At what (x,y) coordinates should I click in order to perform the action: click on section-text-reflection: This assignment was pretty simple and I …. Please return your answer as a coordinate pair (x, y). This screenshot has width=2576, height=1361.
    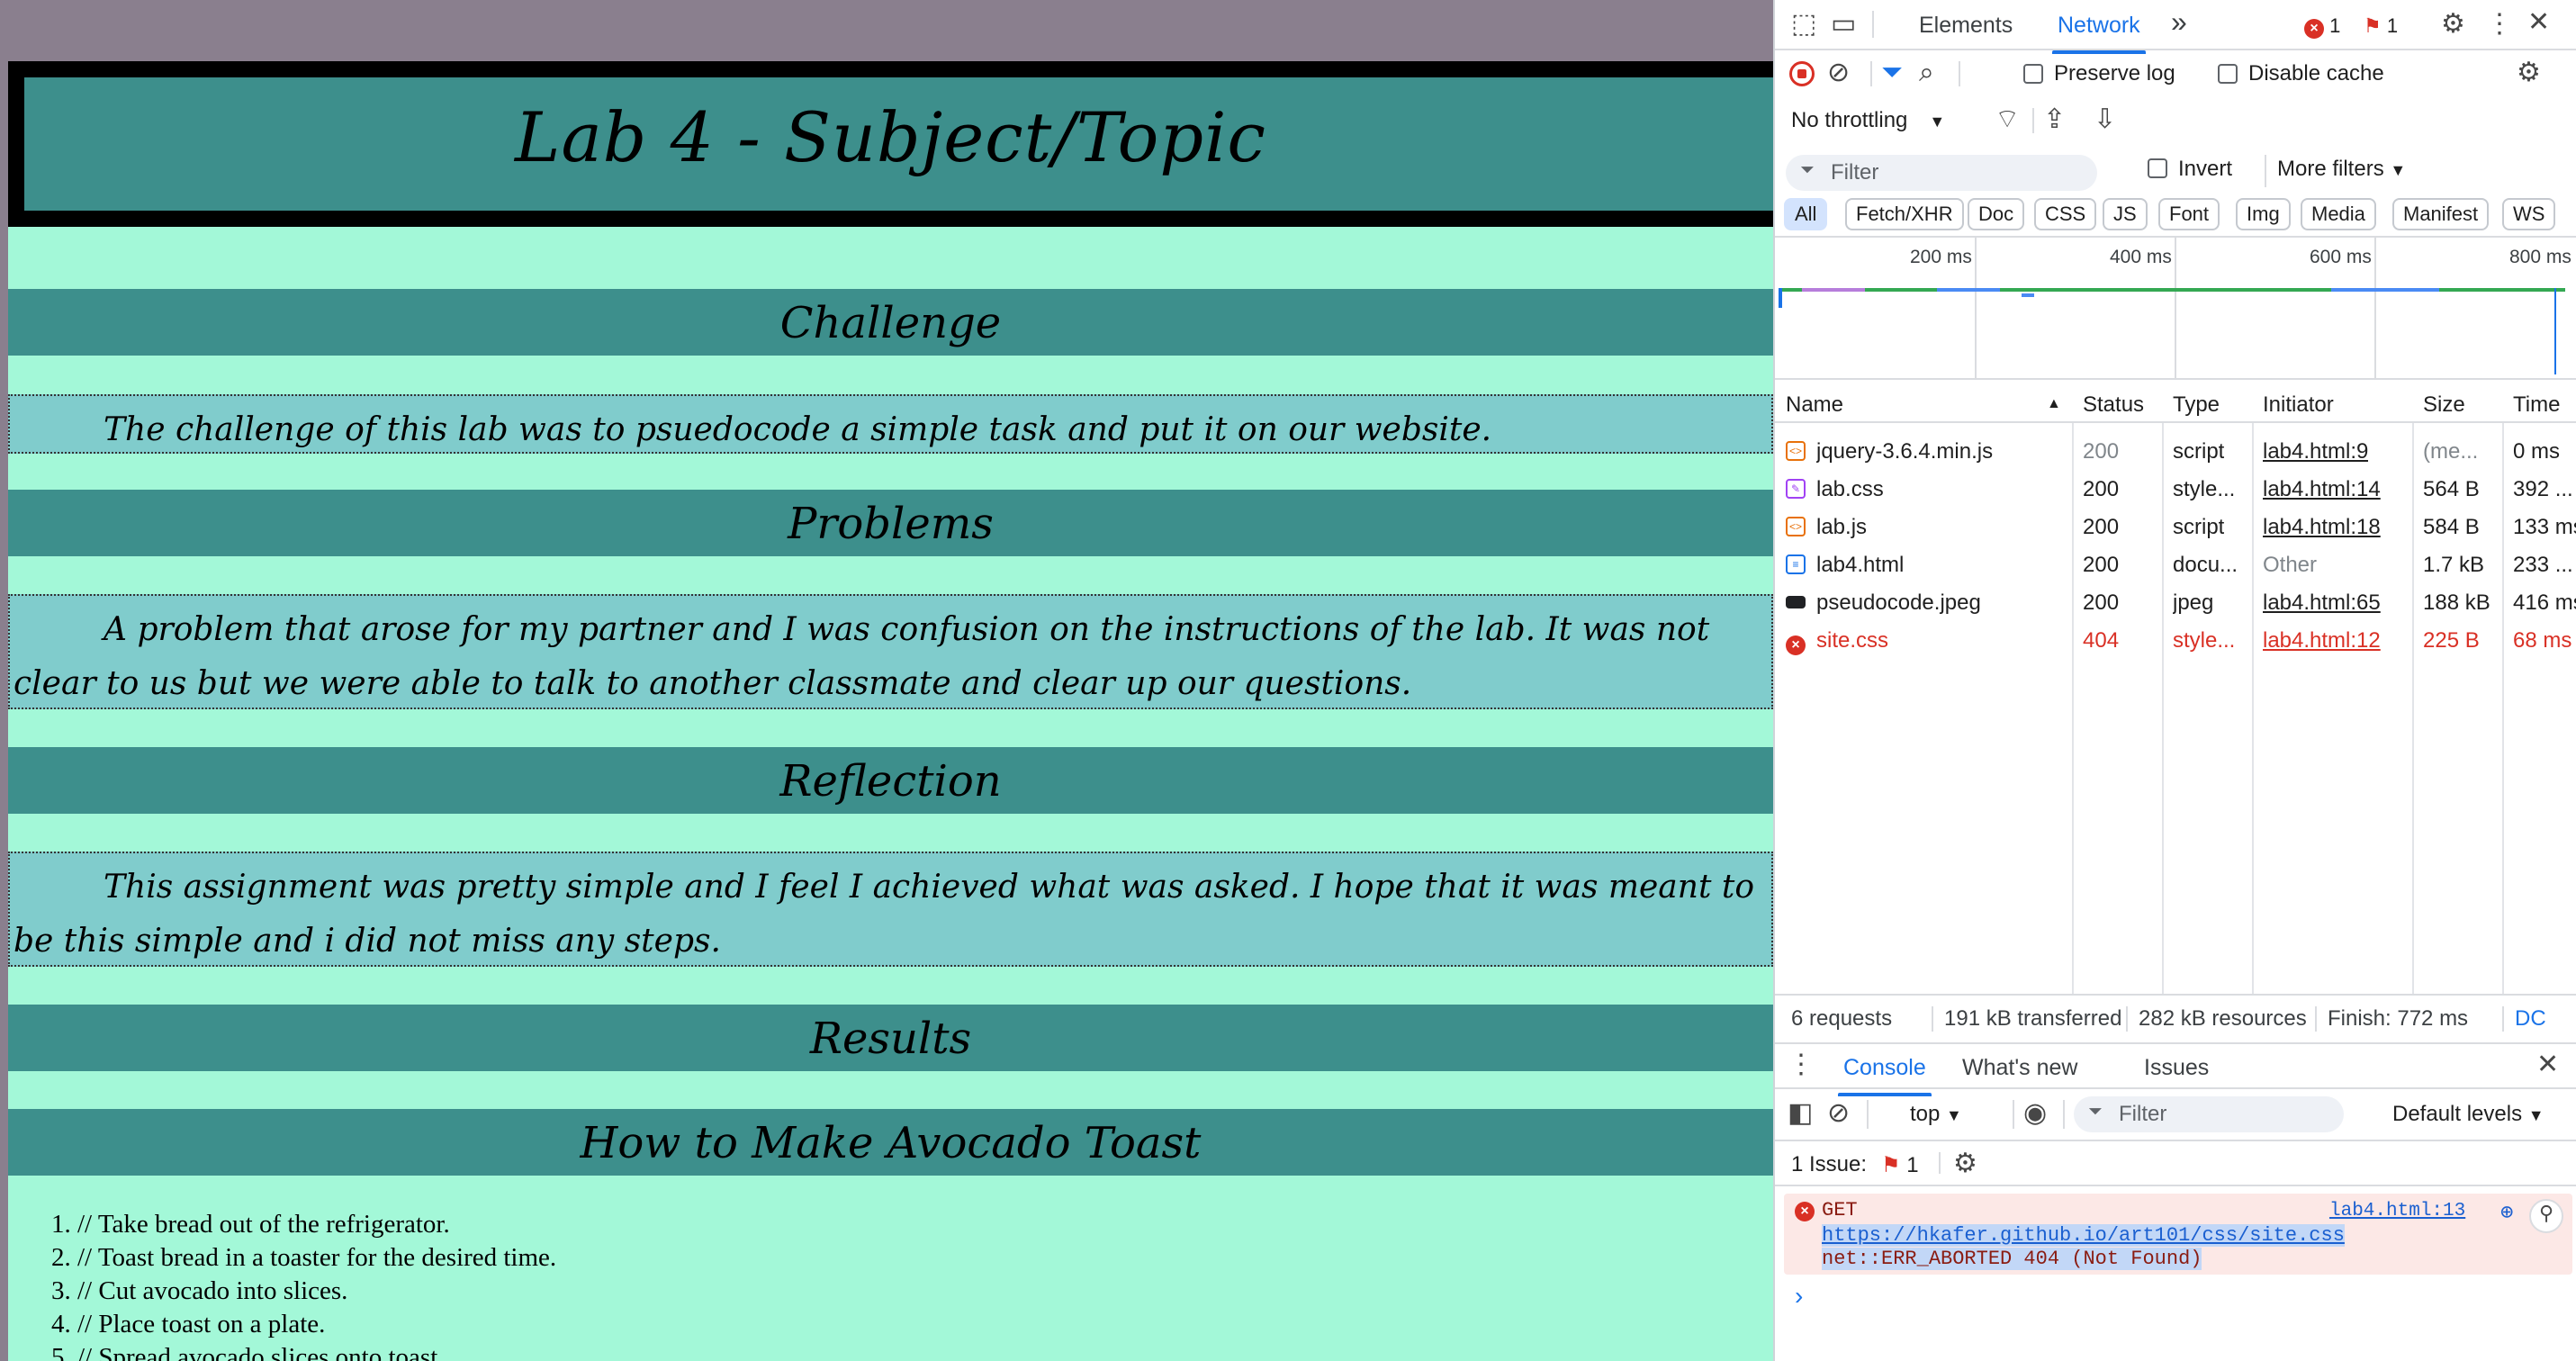
    Looking at the image, I should click on (890, 909).